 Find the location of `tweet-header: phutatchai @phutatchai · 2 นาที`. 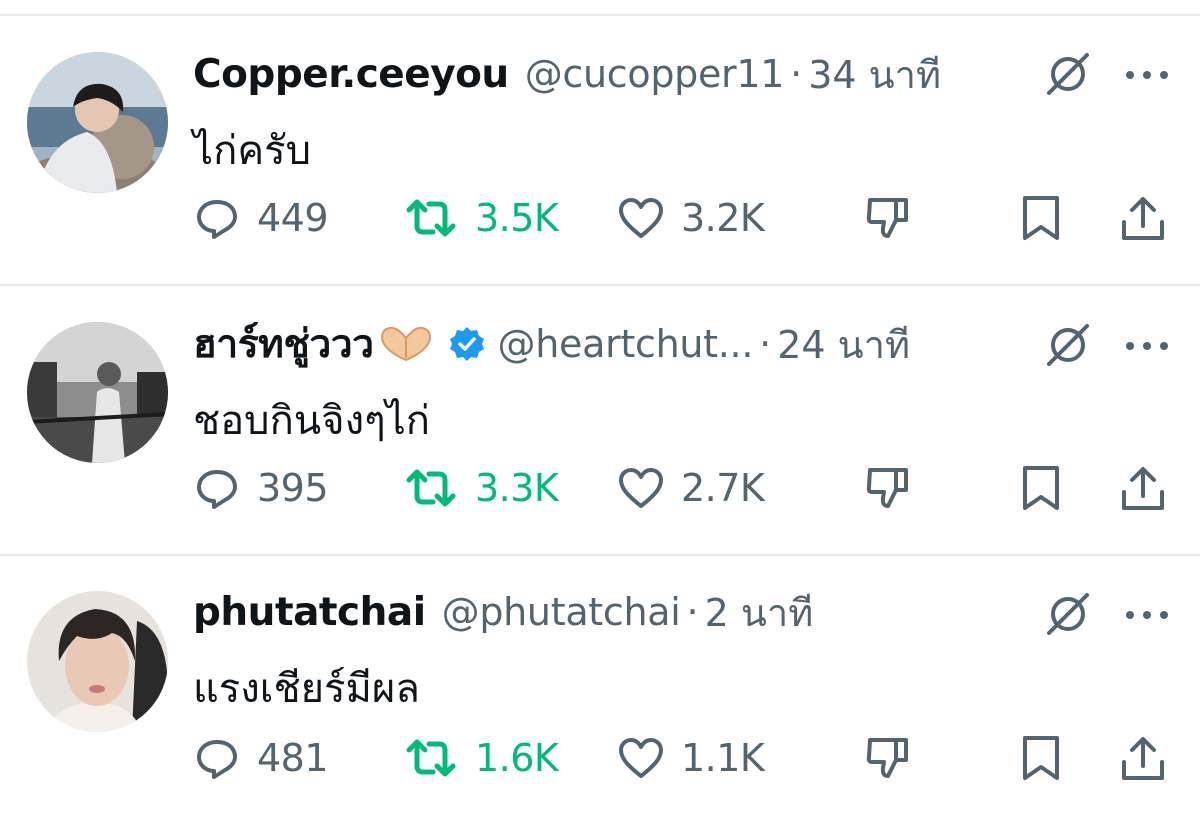

tweet-header: phutatchai @phutatchai · 2 นาที is located at coordinates (503, 612).